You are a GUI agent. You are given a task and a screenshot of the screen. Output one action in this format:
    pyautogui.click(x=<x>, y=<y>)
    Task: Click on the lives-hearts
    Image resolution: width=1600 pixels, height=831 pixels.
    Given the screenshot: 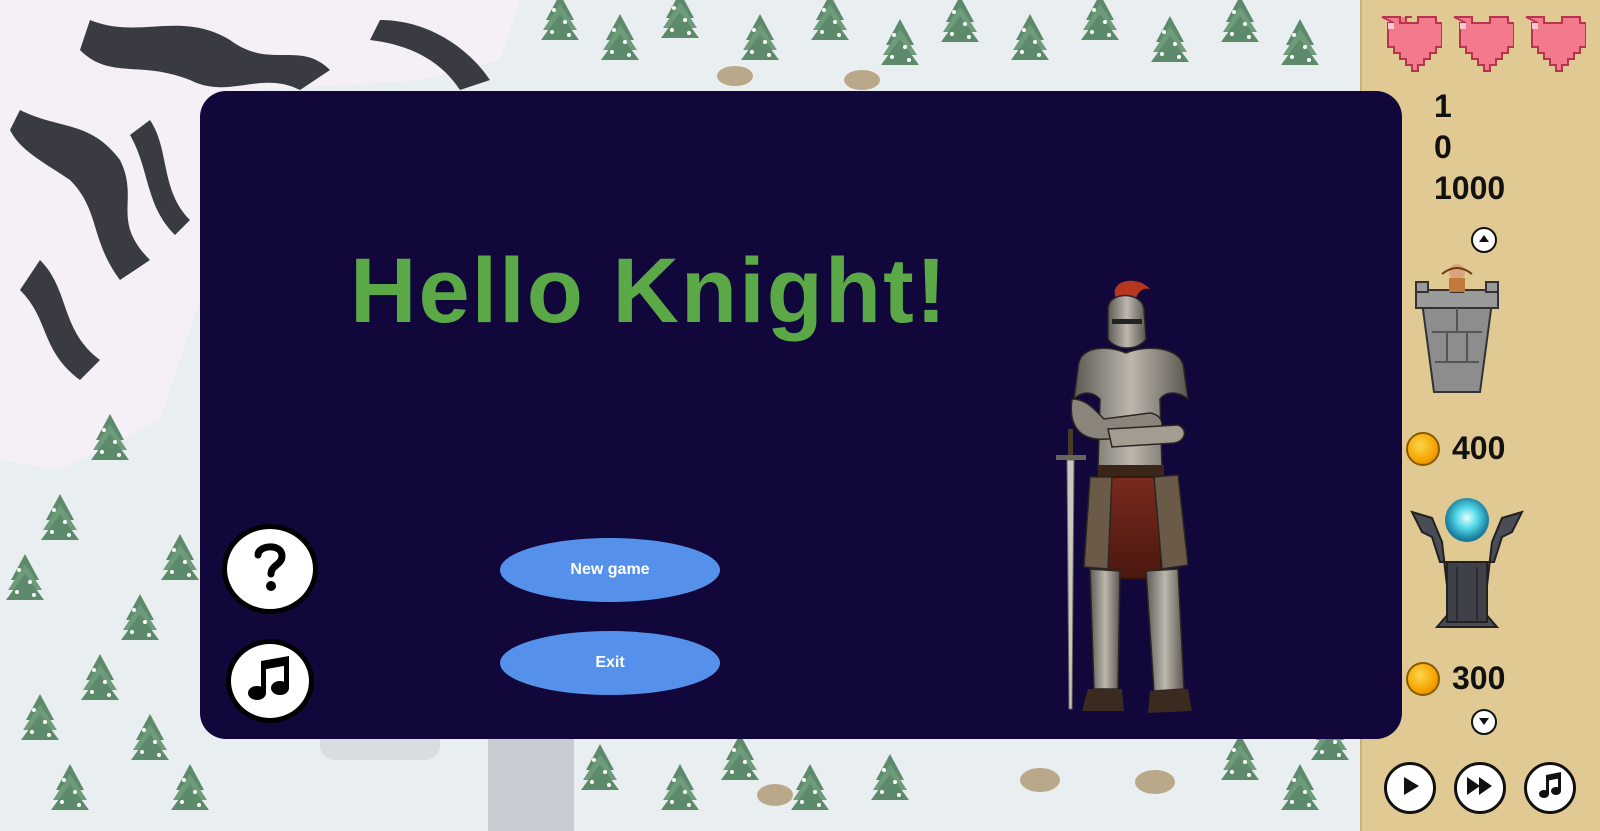 What is the action you would take?
    pyautogui.click(x=1481, y=44)
    